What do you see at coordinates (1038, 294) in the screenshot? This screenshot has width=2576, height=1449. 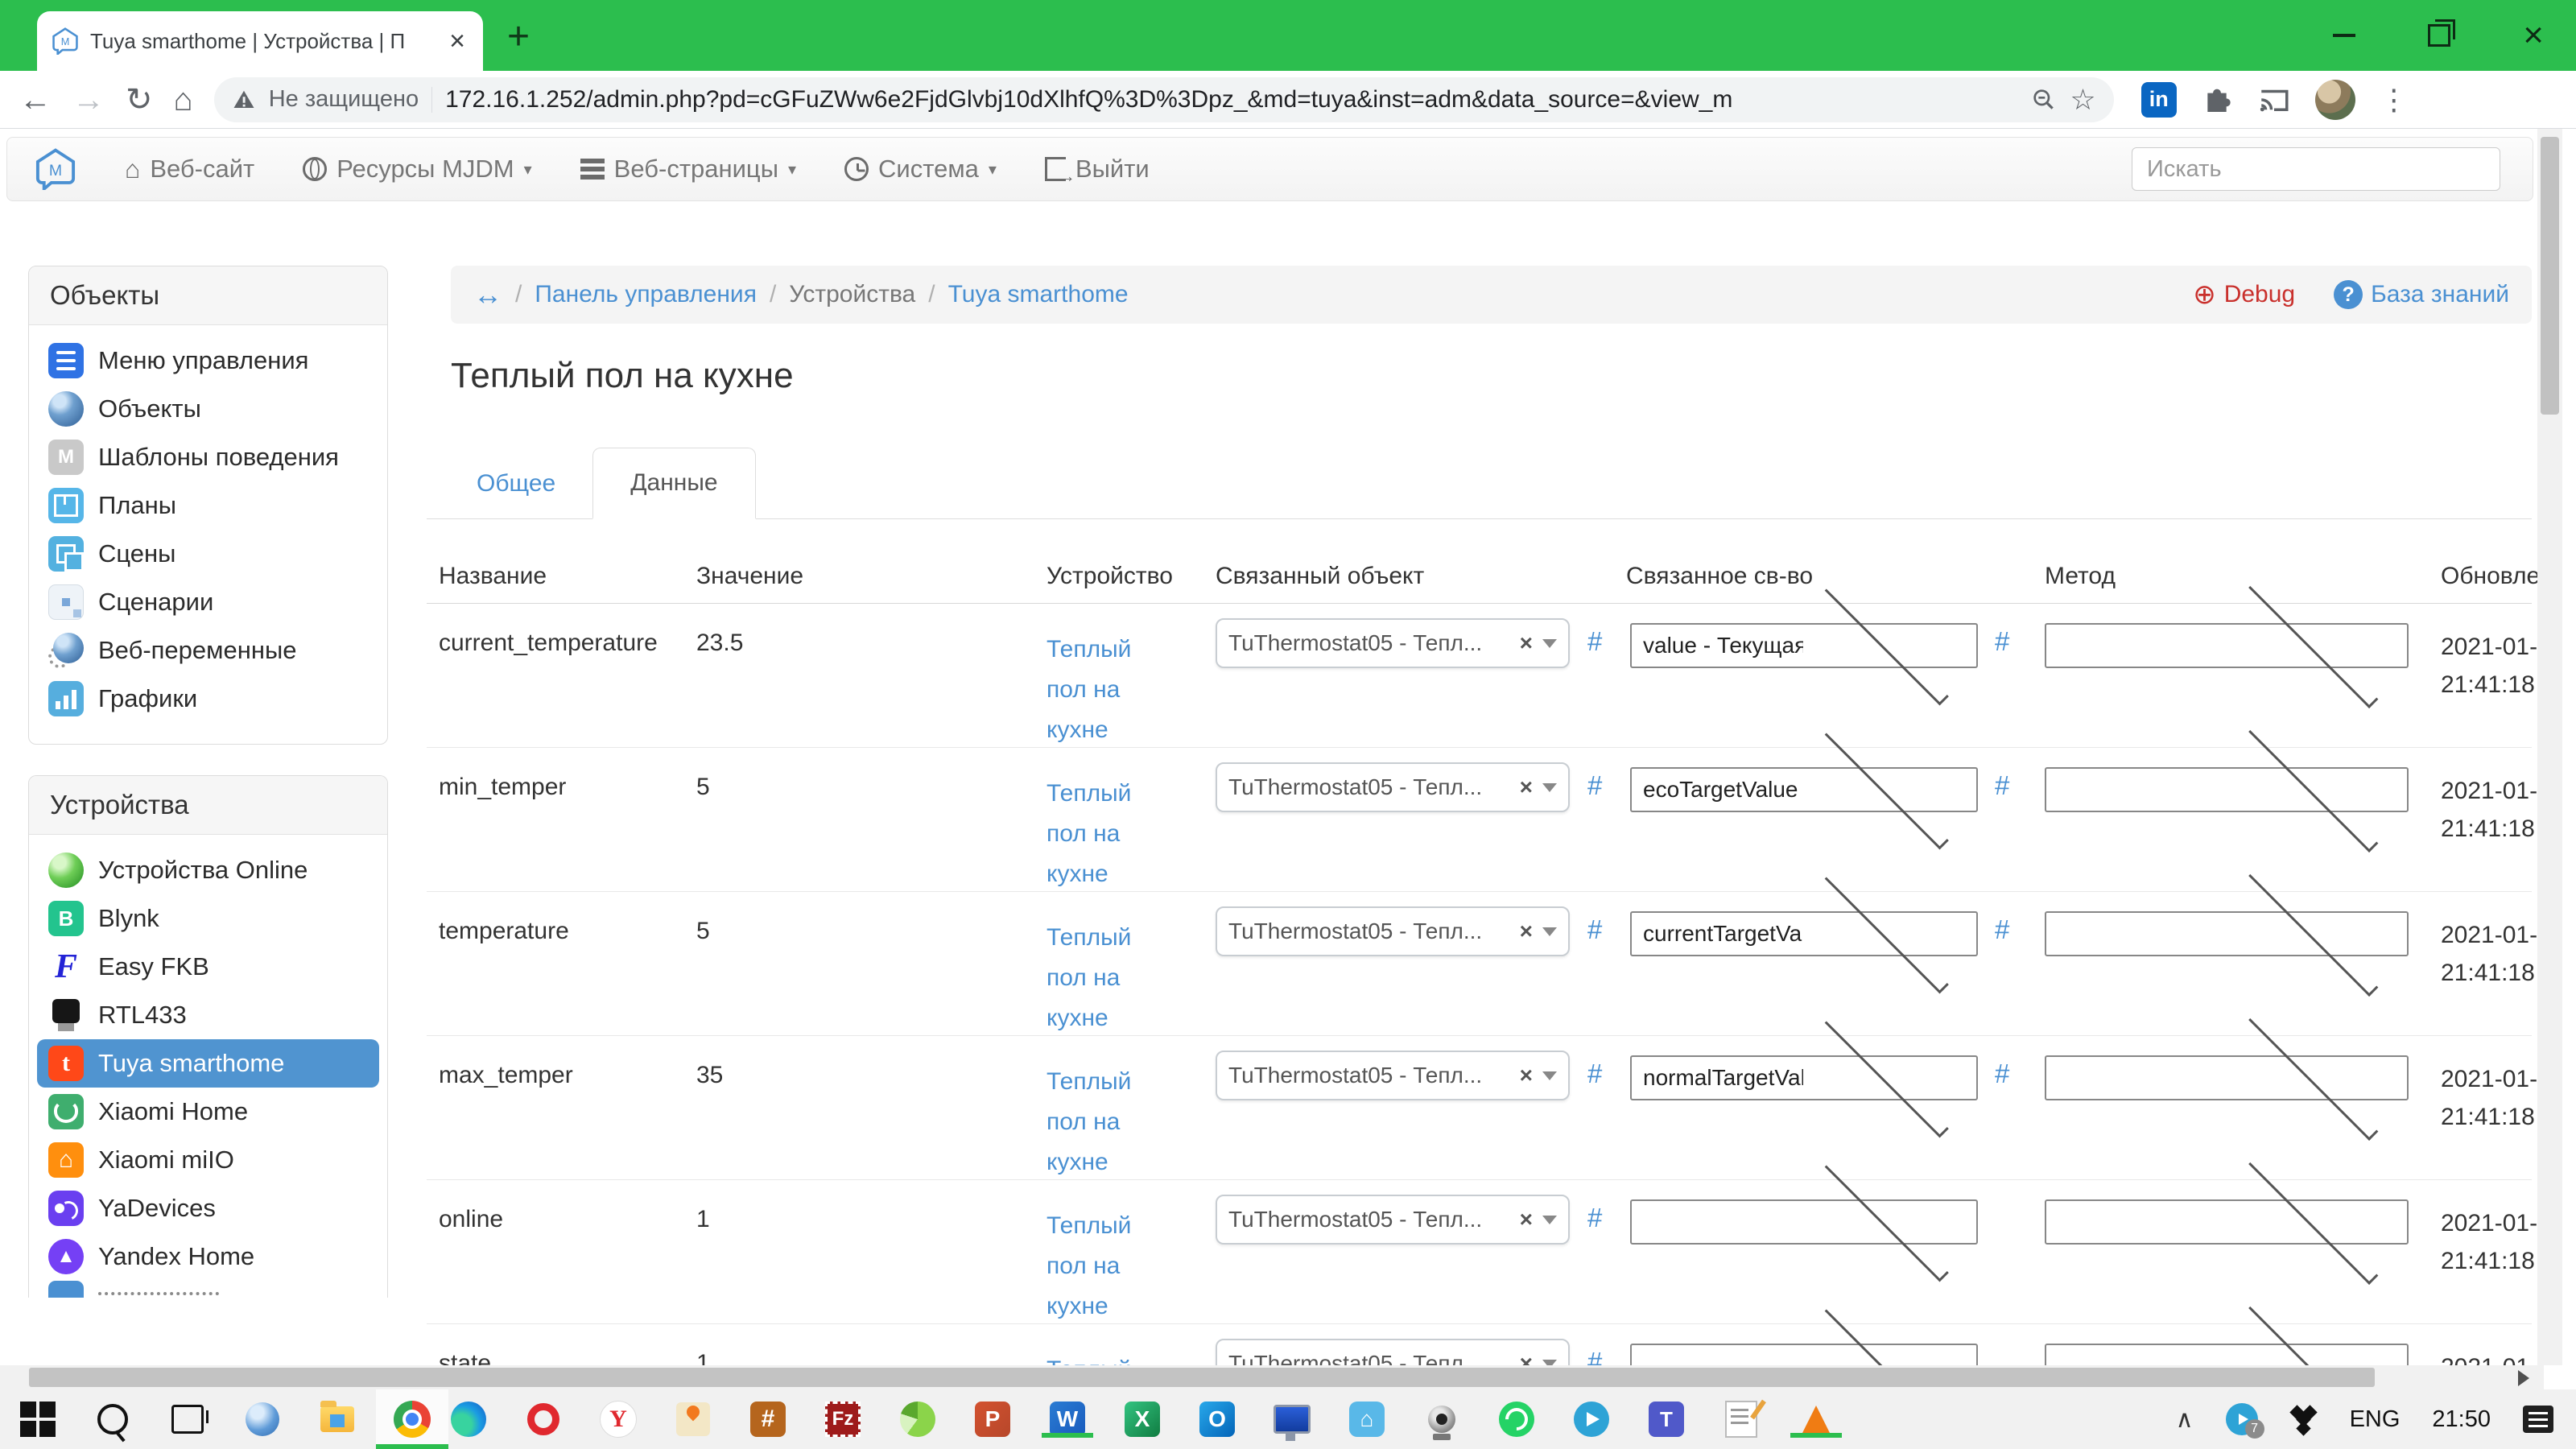 I see `breadcrumb-tuya: Tuya smarthome` at bounding box center [1038, 294].